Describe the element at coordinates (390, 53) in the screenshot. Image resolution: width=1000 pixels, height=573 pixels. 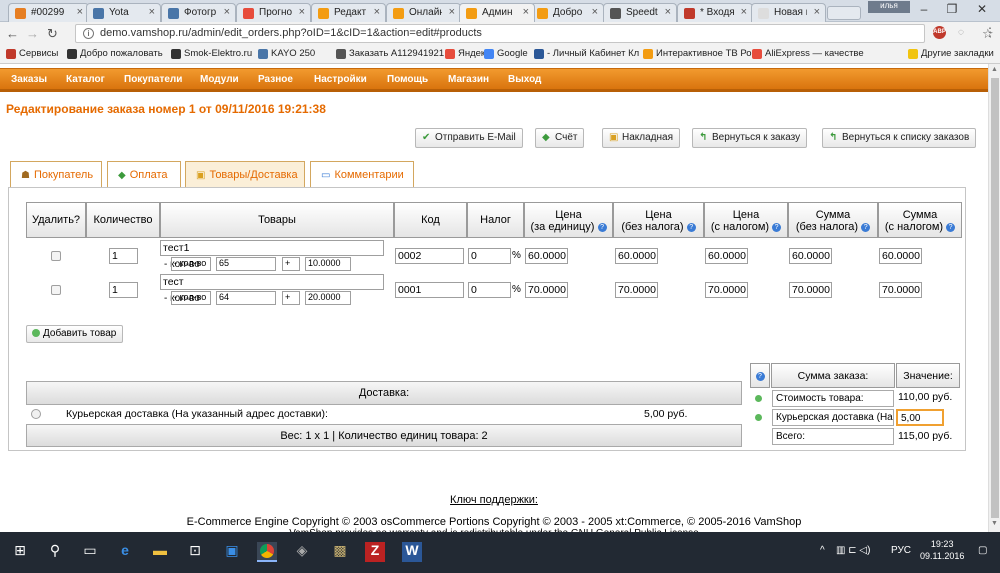
I see `bookmark-item: Заказать A112941921` at that location.